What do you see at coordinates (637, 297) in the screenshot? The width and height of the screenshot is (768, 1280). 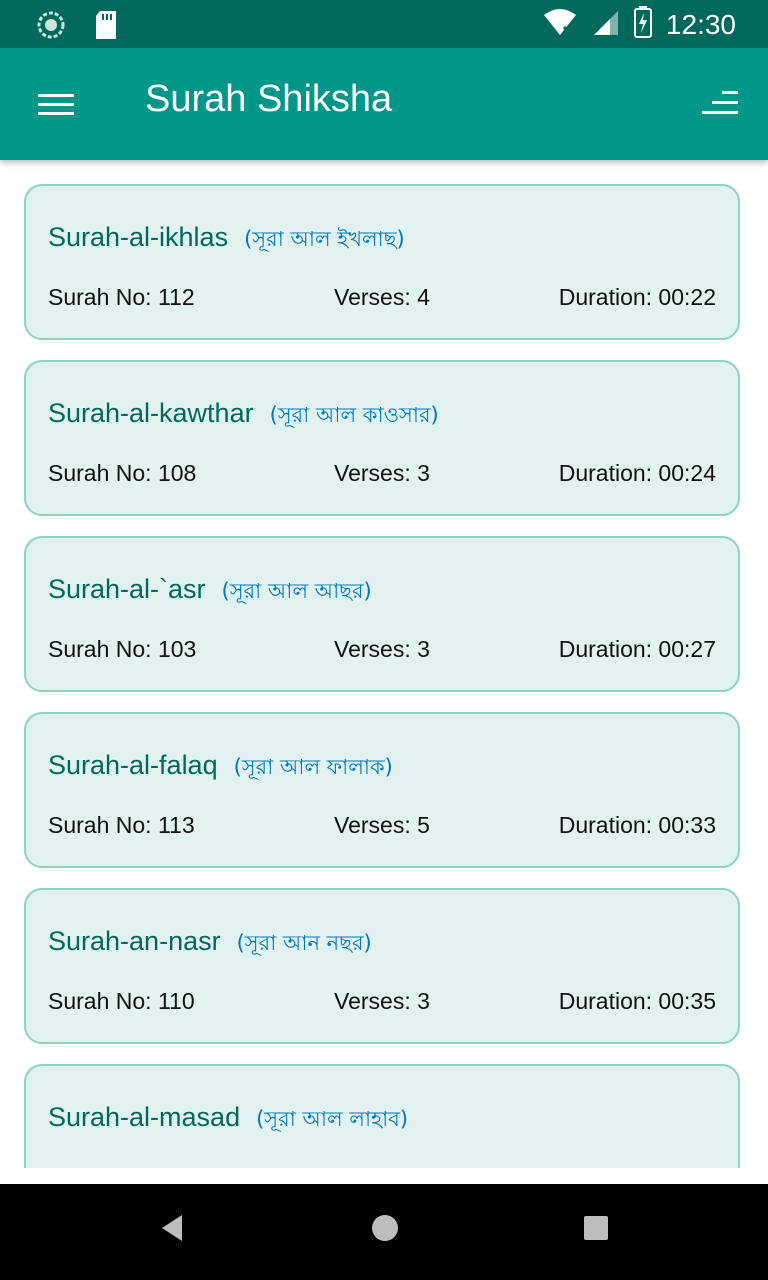 I see `surah-duration: Duration: 00:22` at bounding box center [637, 297].